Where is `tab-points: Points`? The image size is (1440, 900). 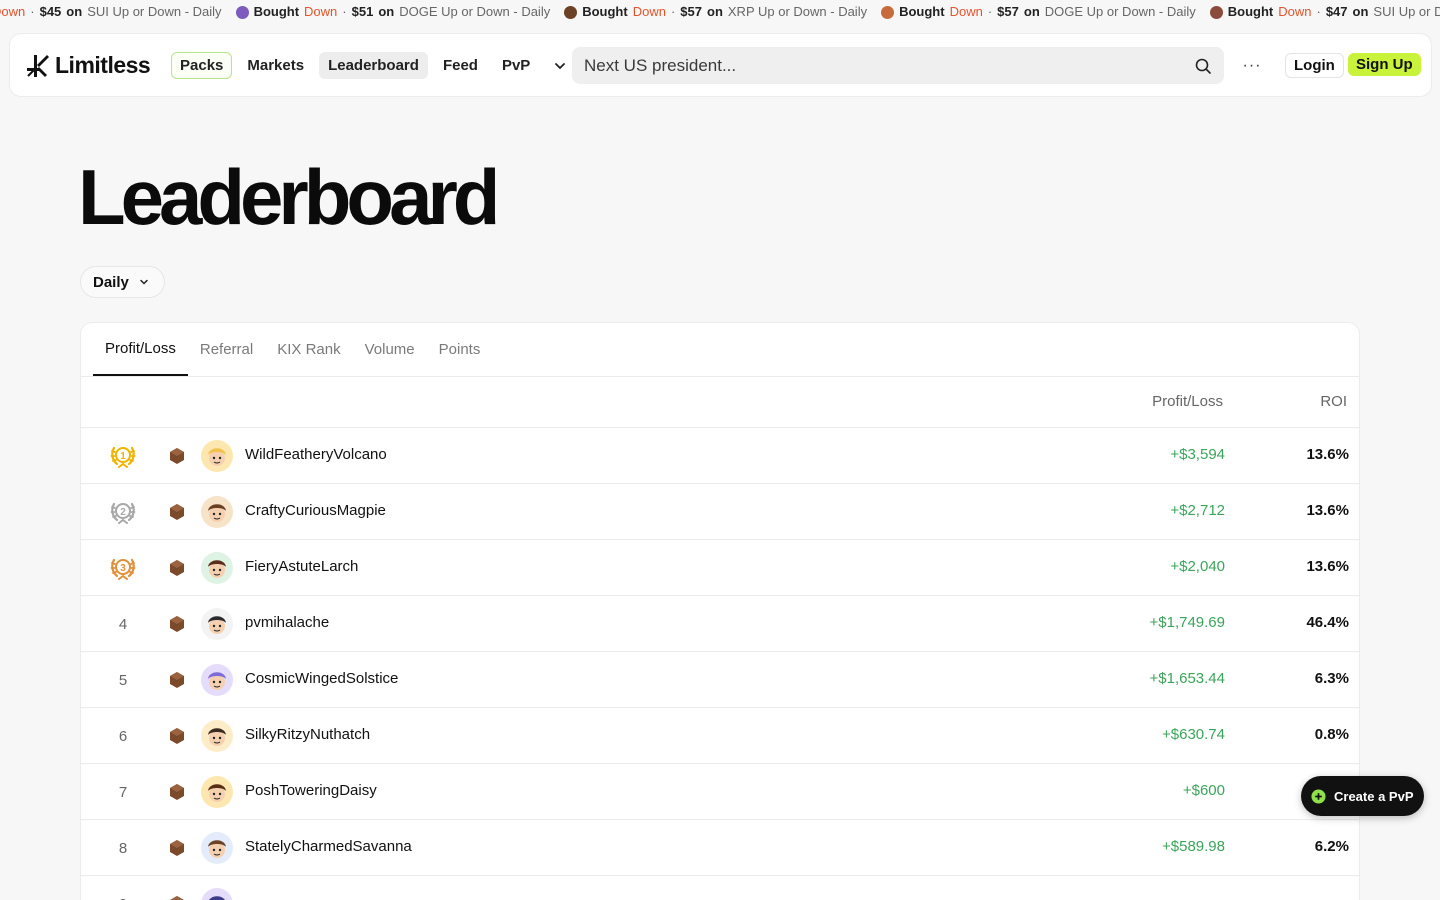
tab-points: Points is located at coordinates (460, 349).